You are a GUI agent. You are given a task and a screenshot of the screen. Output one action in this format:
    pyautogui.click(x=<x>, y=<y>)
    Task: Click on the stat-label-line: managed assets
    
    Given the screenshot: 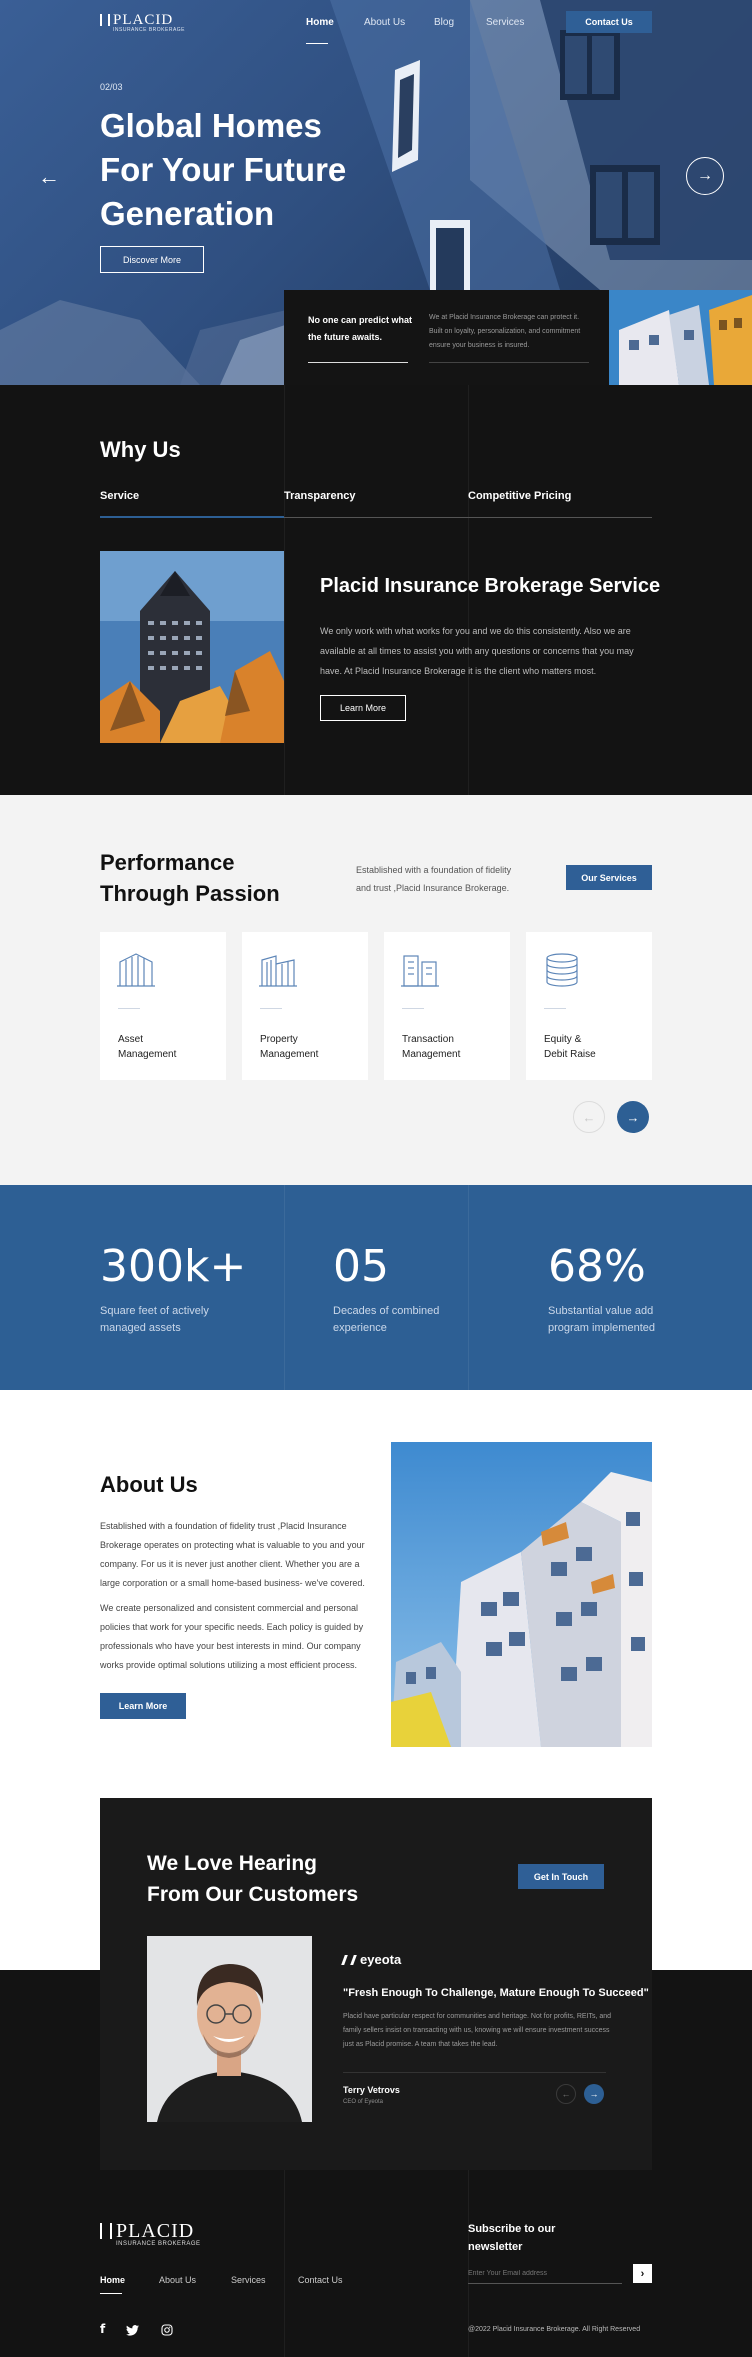 What is the action you would take?
    pyautogui.click(x=140, y=1328)
    